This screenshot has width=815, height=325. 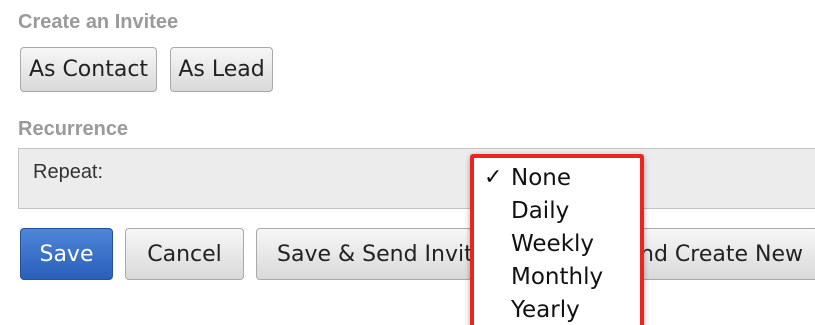 What do you see at coordinates (545, 310) in the screenshot?
I see `repeat-option-label: Yearly` at bounding box center [545, 310].